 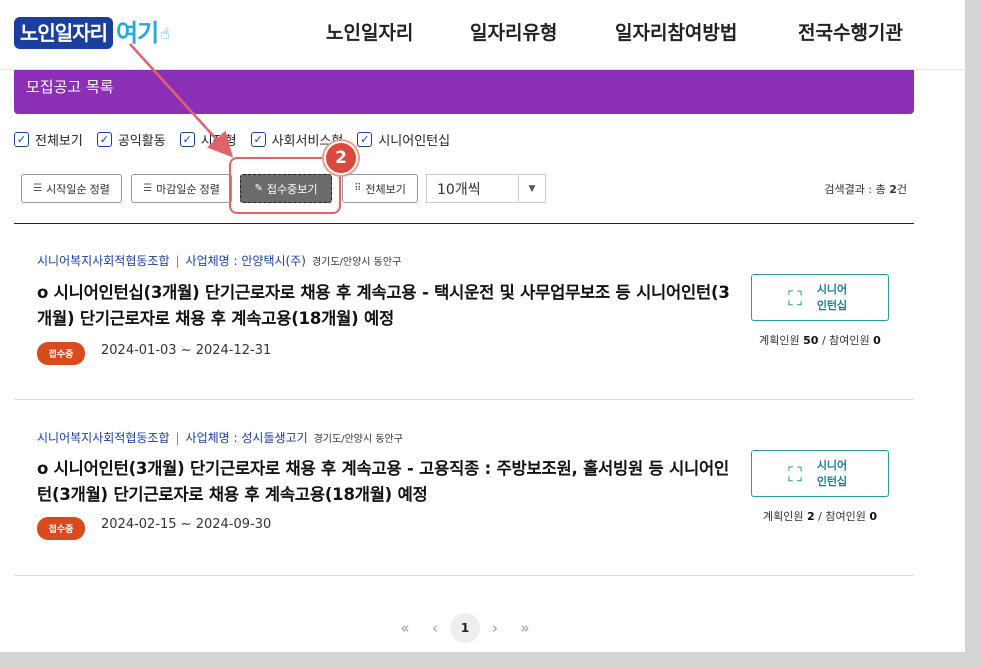 What do you see at coordinates (218, 141) in the screenshot?
I see `filter-label: 시장형` at bounding box center [218, 141].